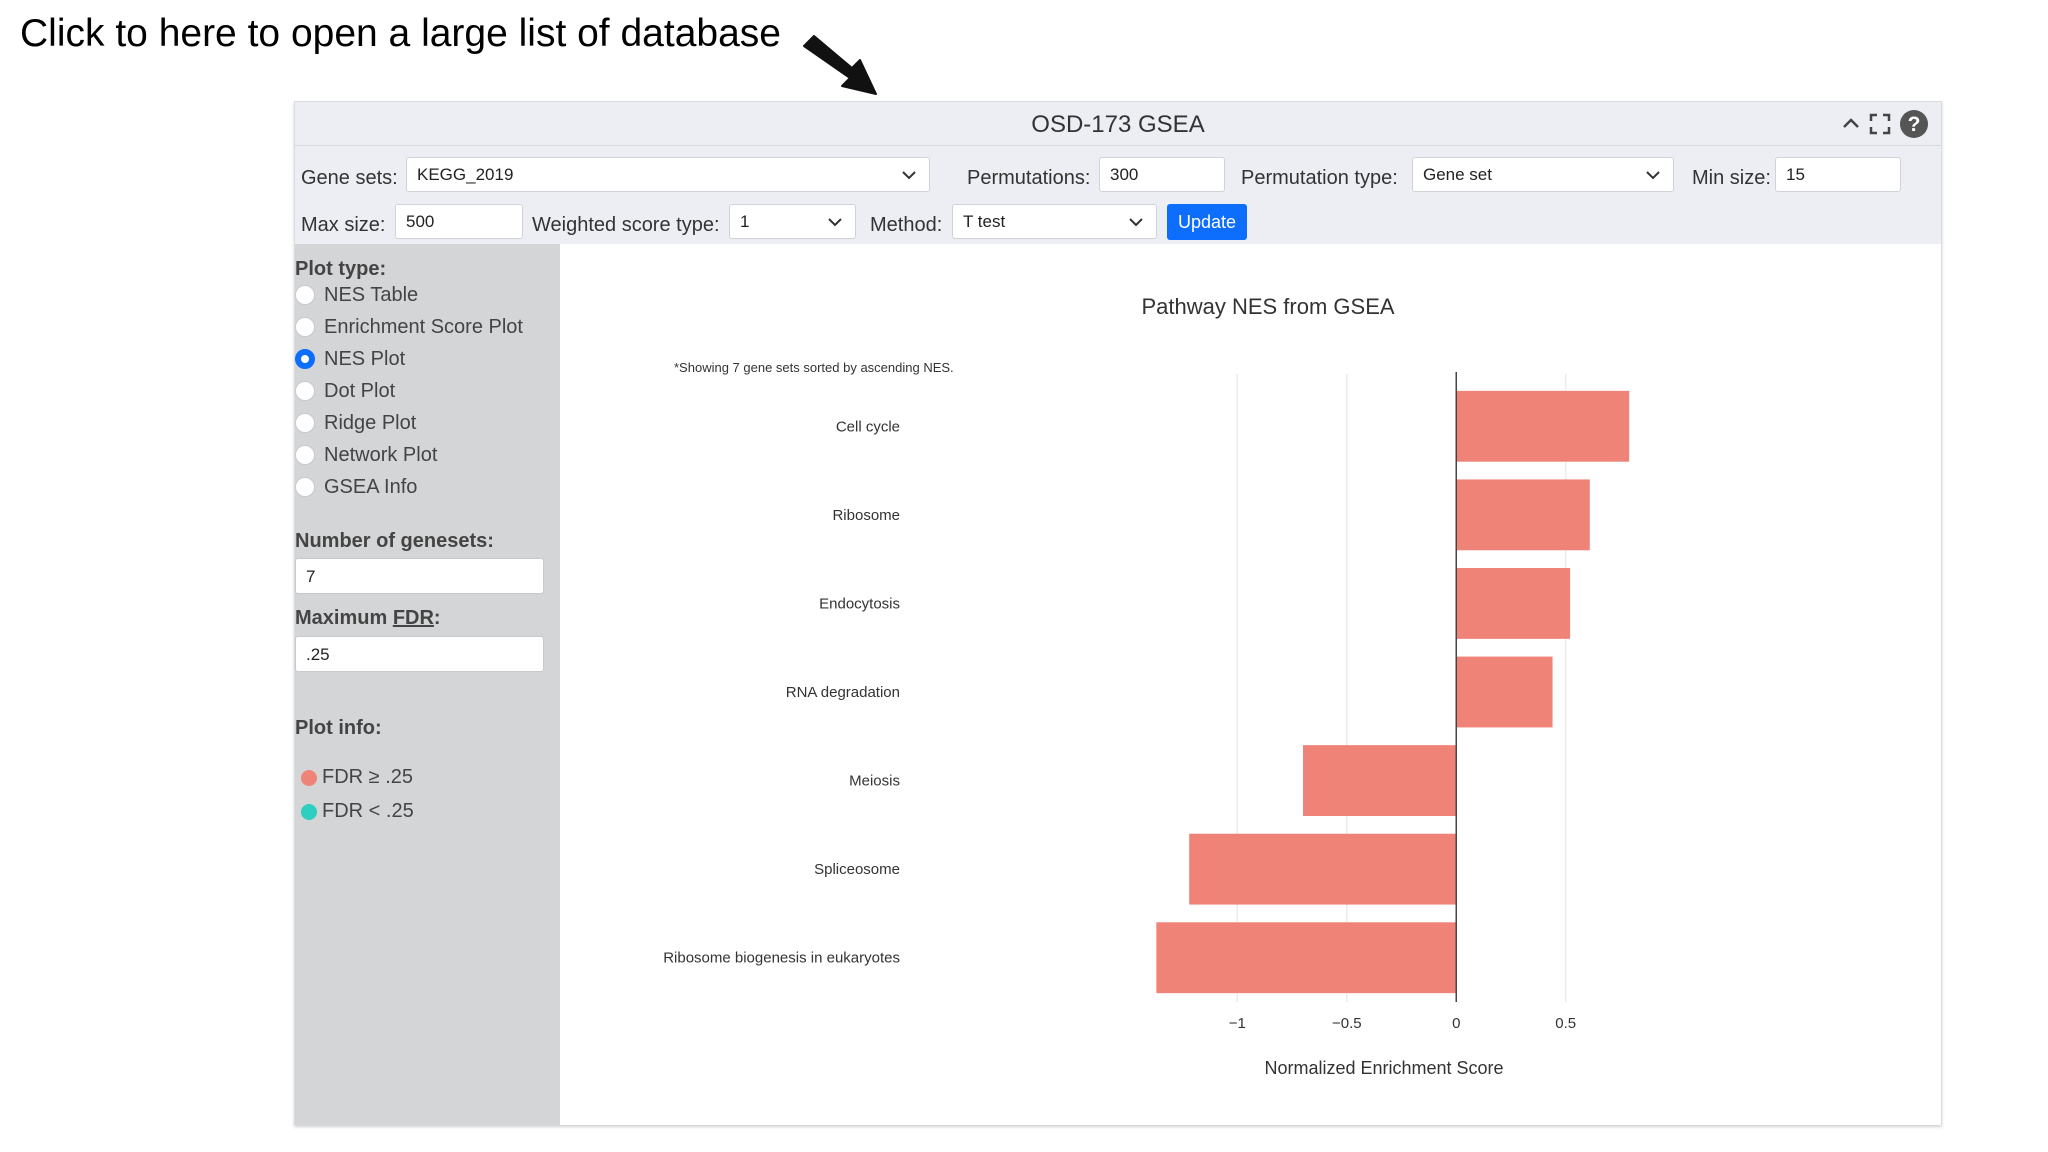  Describe the element at coordinates (341, 269) in the screenshot. I see `plot-type-heading: Plot type:` at that location.